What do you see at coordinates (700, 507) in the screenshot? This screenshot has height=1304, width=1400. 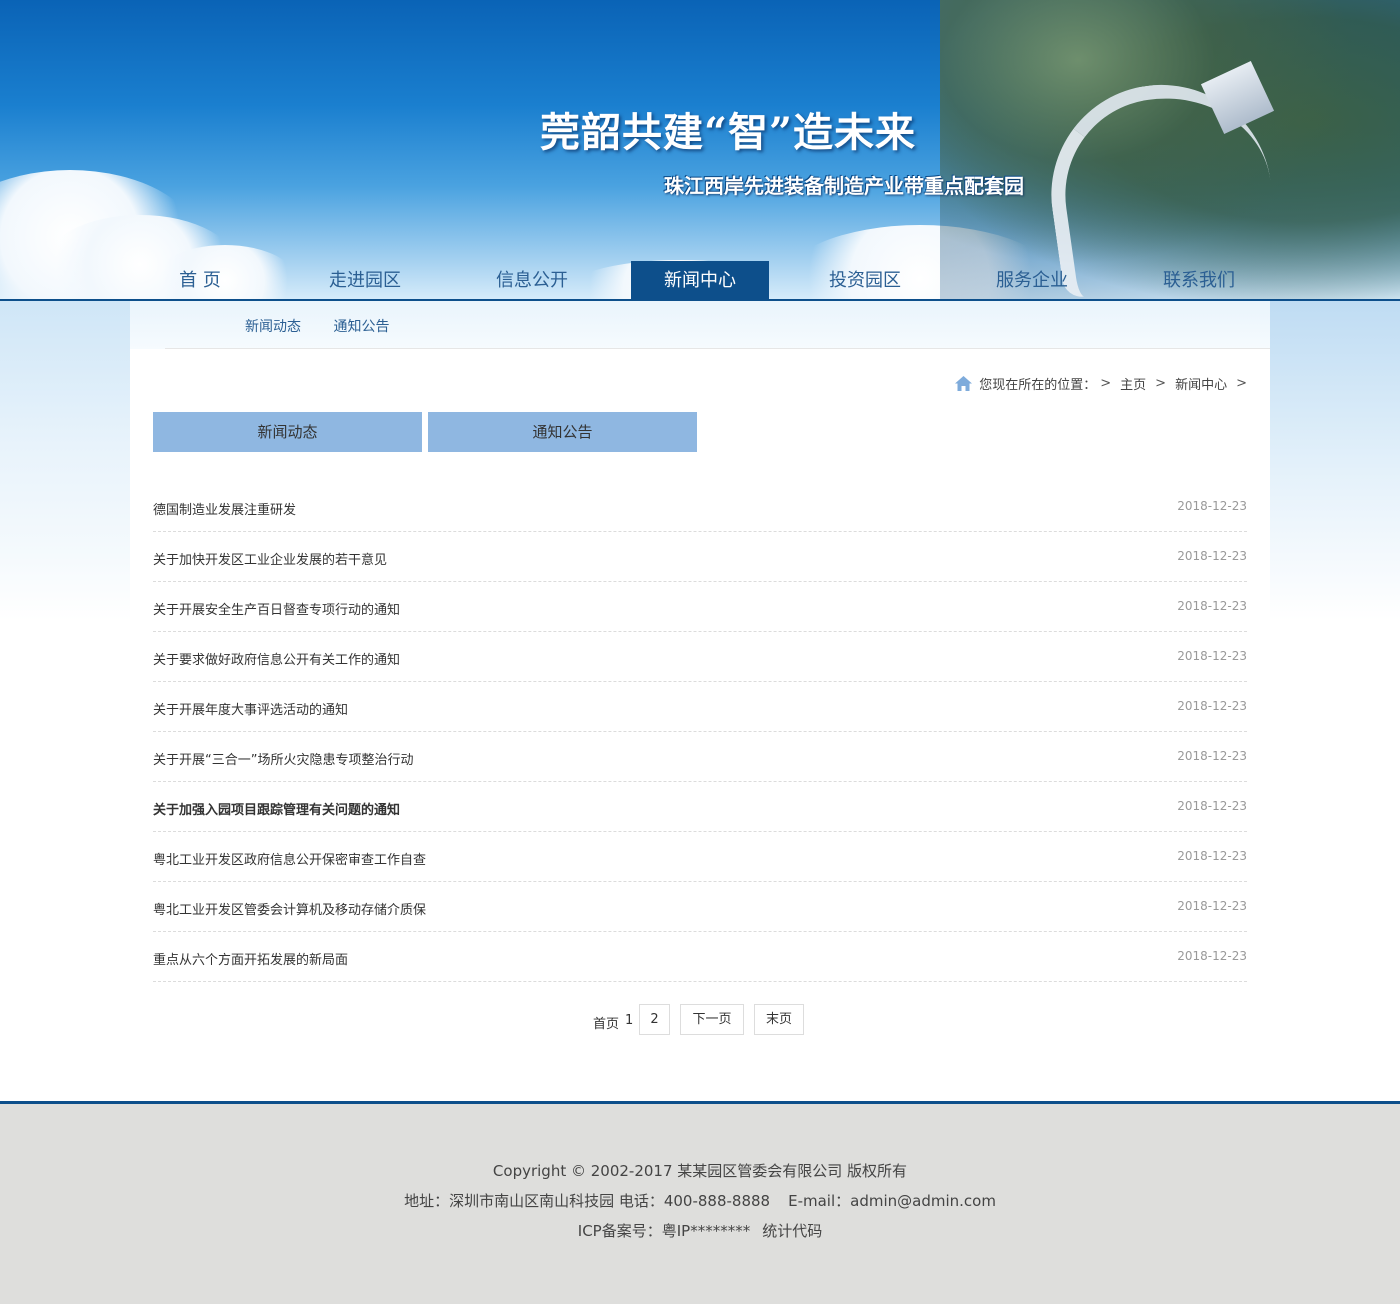 I see `list-item: 德国制造业发展注重研发 2018-12-23` at bounding box center [700, 507].